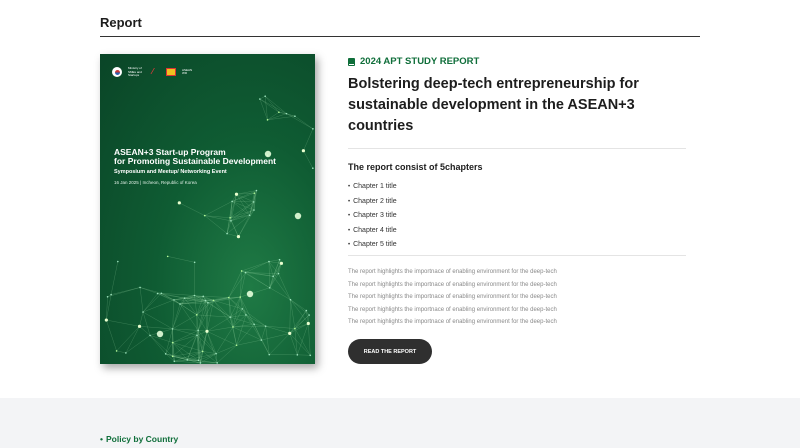  I want to click on footer-band: Policy by Country, so click(400, 423).